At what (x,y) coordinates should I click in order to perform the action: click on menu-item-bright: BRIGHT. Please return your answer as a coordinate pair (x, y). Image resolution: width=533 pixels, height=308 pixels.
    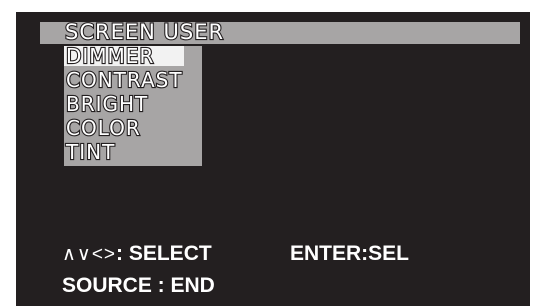
    Looking at the image, I should click on (106, 104).